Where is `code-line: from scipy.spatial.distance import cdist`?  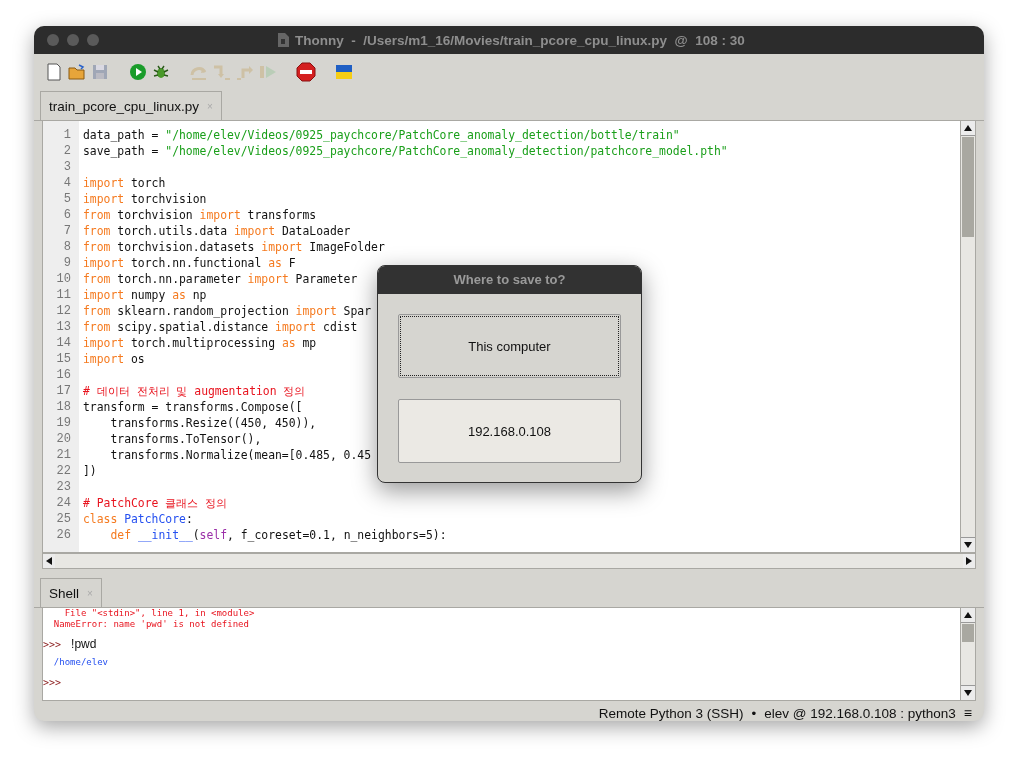 code-line: from scipy.spatial.distance import cdist is located at coordinates (220, 327).